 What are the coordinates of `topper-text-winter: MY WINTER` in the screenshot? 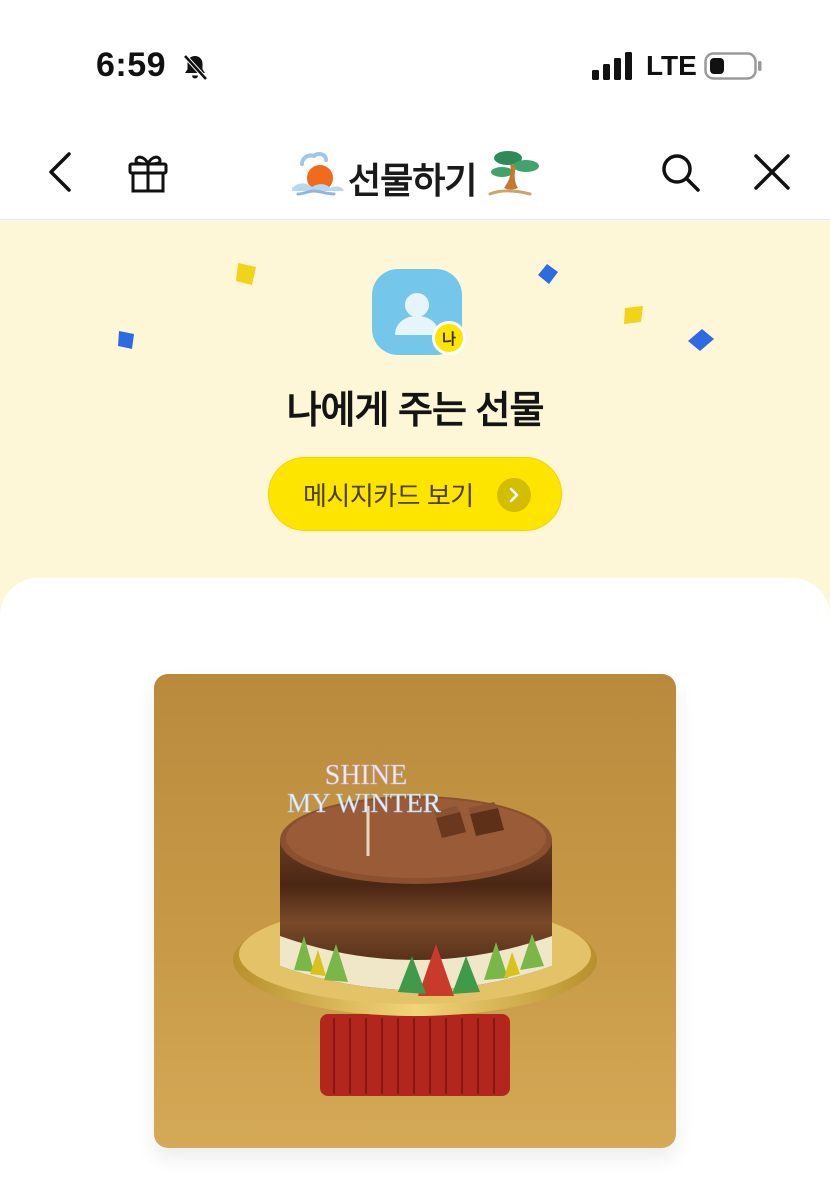 It's located at (364, 803).